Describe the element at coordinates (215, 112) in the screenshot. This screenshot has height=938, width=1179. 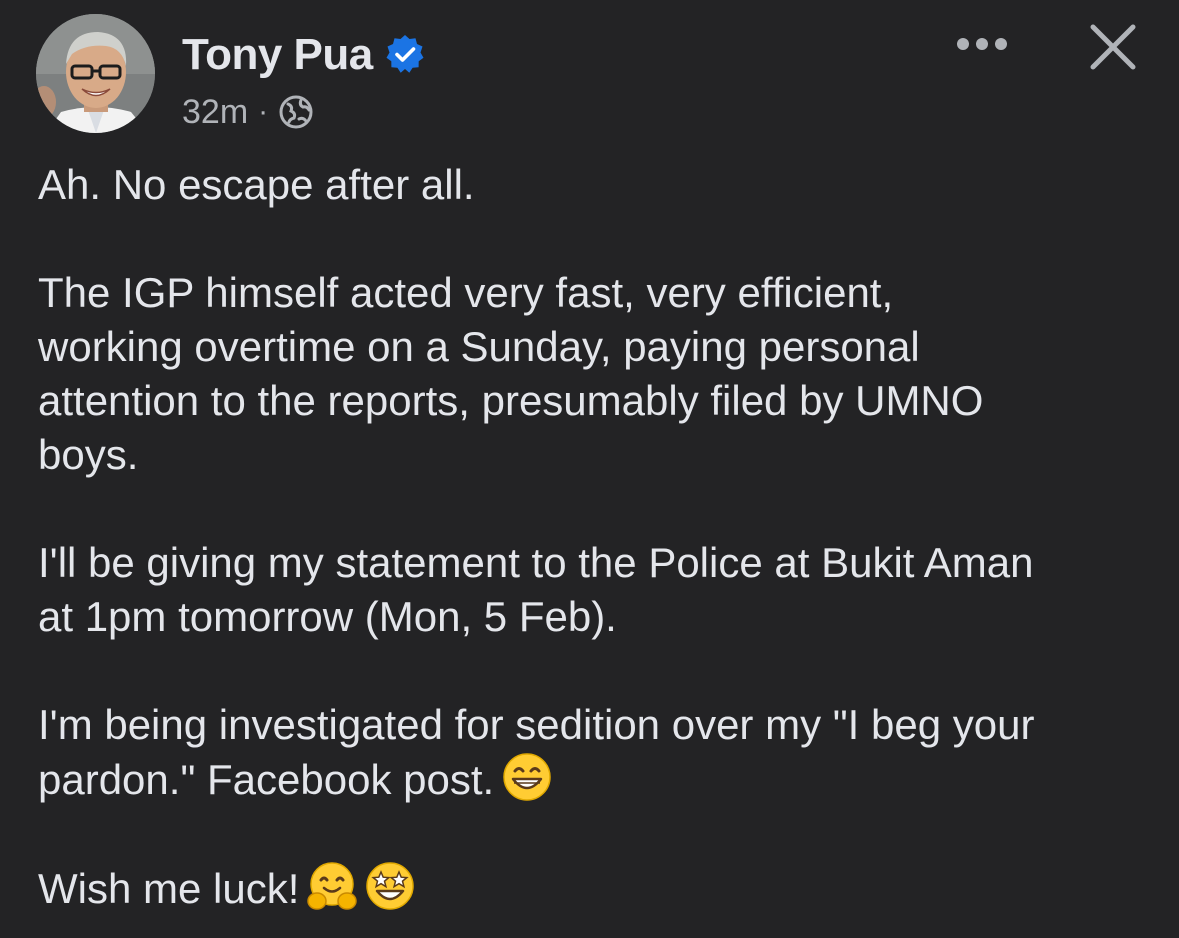
I see `post-timestamp: 32m` at that location.